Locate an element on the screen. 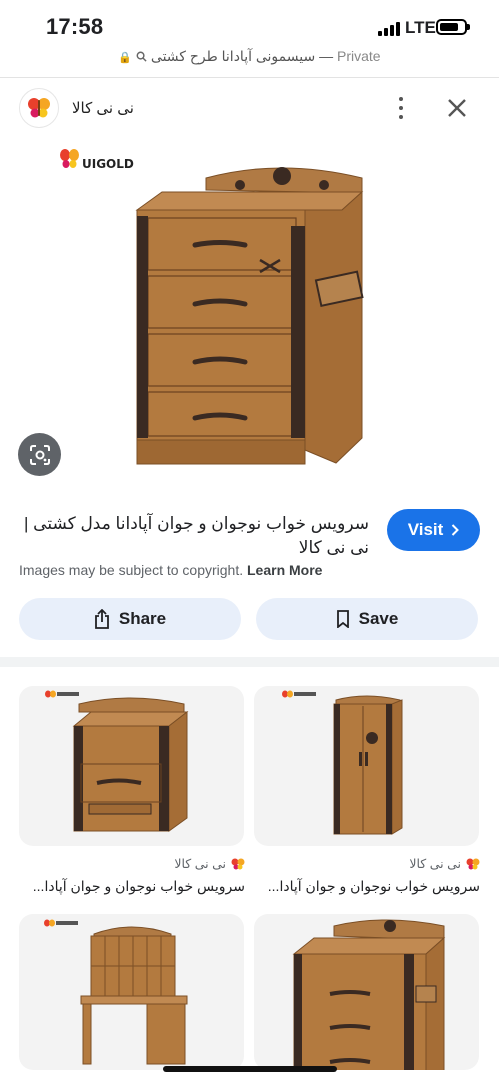  network-label: LTE is located at coordinates (420, 27).